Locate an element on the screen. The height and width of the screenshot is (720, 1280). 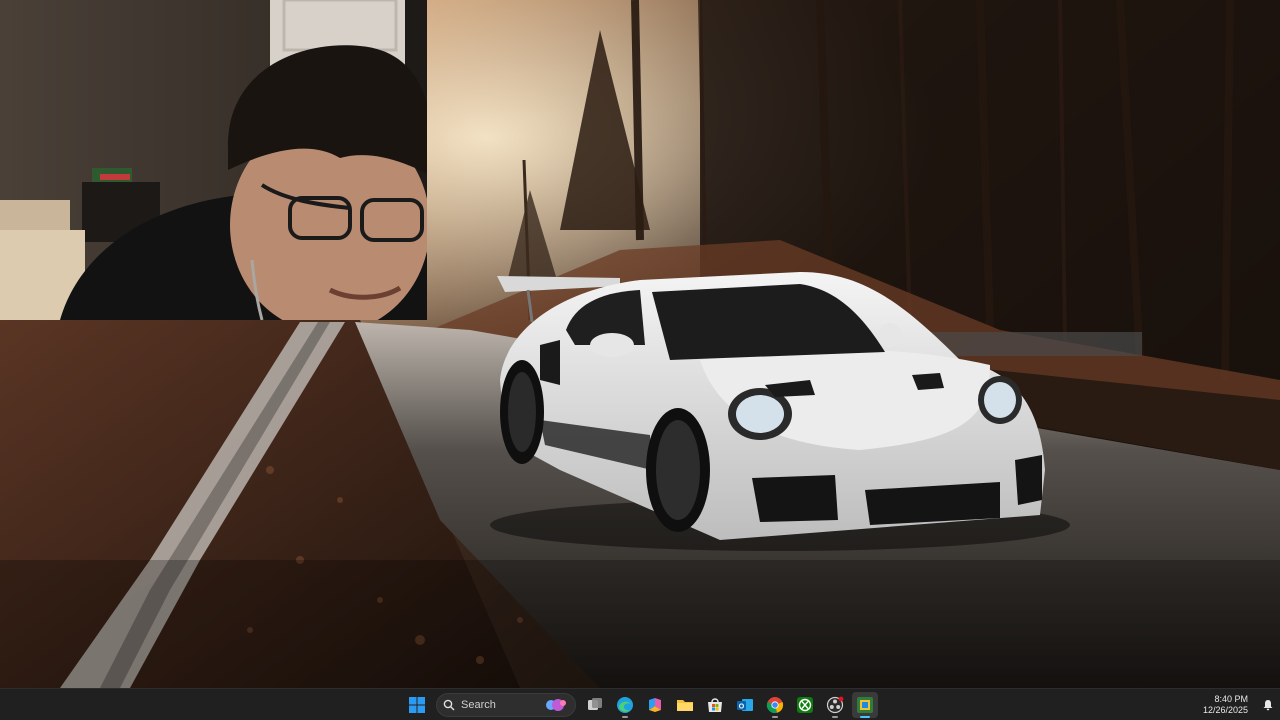
obs-icon is located at coordinates (835, 705).